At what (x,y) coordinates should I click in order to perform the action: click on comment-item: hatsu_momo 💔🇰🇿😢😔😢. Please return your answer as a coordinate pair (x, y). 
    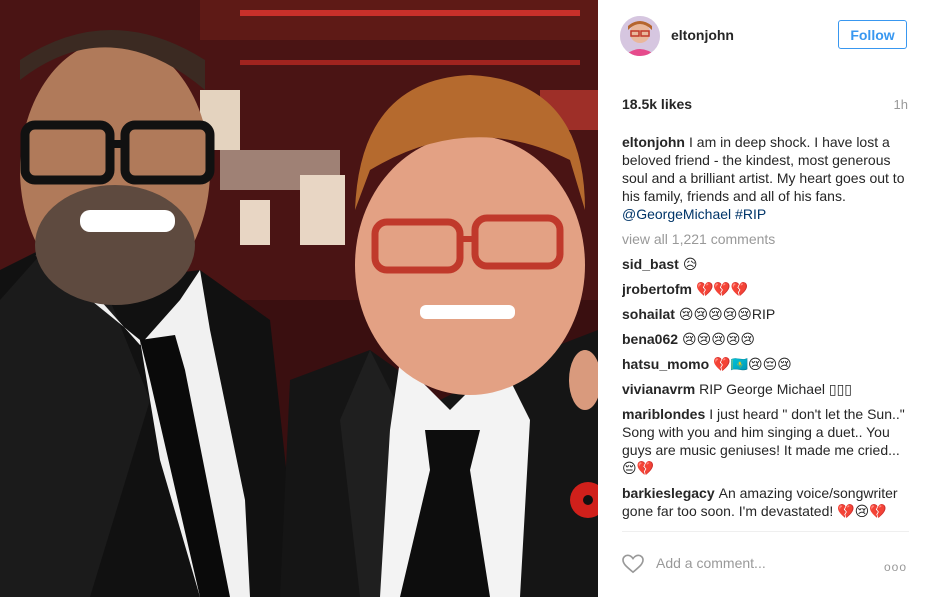
    Looking at the image, I should click on (766, 364).